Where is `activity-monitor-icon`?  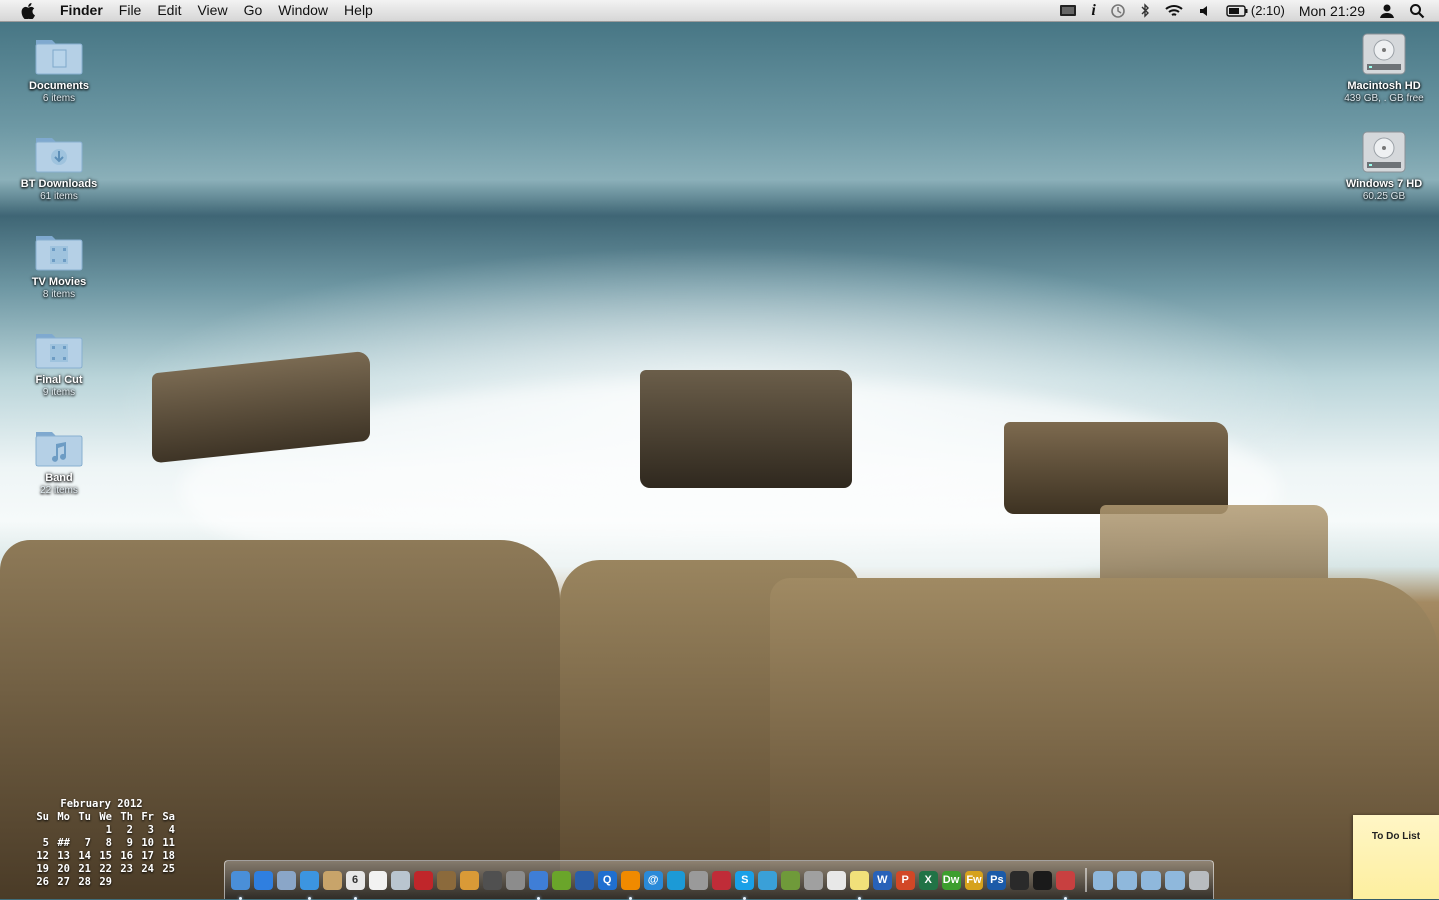 activity-monitor-icon is located at coordinates (1020, 880).